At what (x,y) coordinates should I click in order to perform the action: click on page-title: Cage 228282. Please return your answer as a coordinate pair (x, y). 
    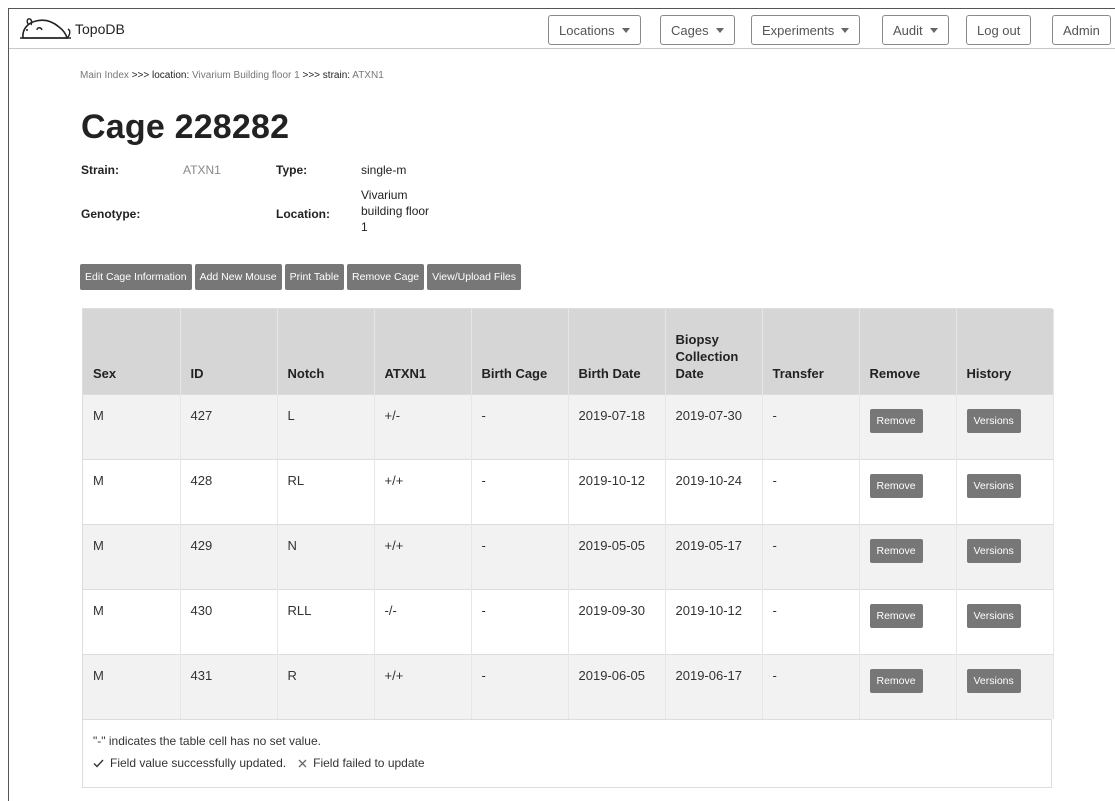
    Looking at the image, I should click on (185, 127).